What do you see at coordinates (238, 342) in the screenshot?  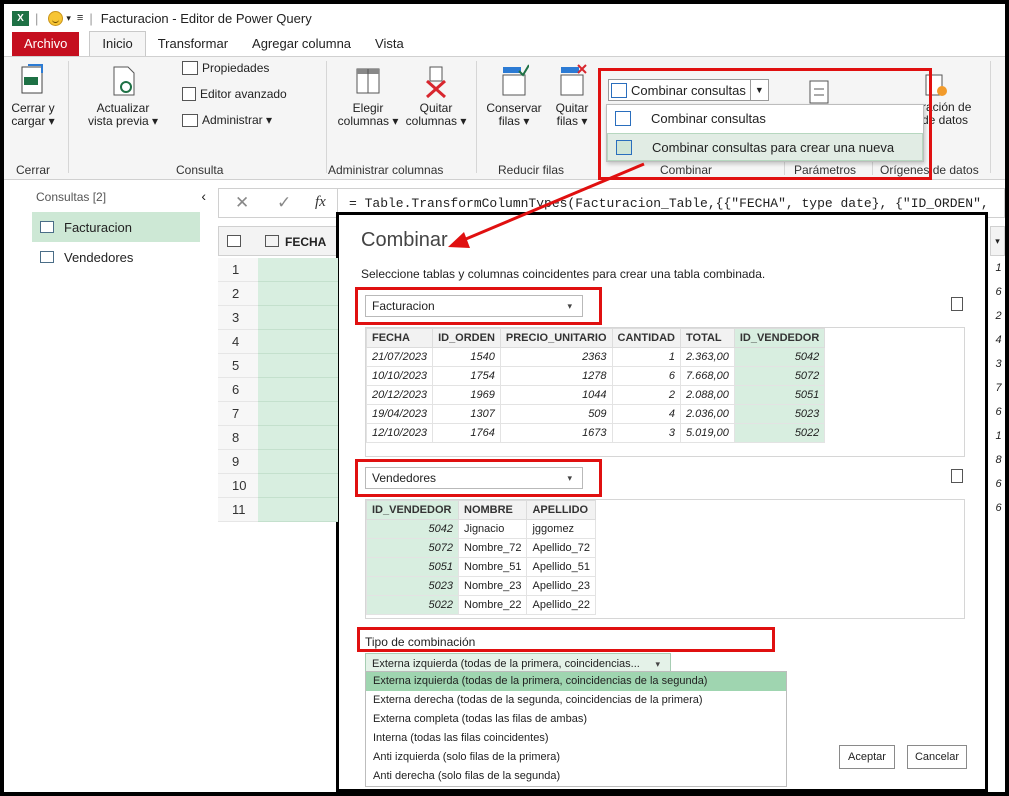 I see `row-number: 4` at bounding box center [238, 342].